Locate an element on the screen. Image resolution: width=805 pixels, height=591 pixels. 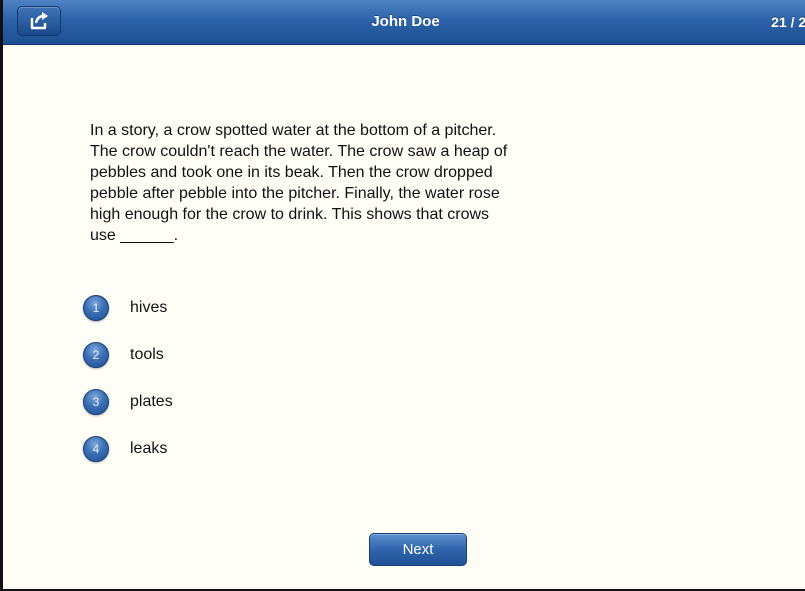
top-bar: John Doe 21 / 24 is located at coordinates (404, 22).